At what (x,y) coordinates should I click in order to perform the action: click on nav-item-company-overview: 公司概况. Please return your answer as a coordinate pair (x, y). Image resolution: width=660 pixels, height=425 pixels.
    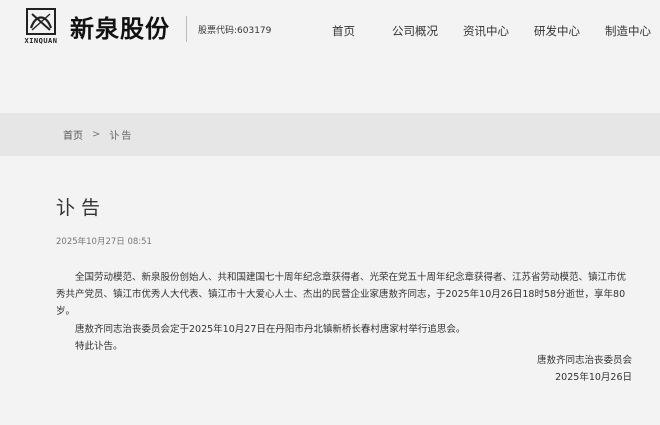
    Looking at the image, I should click on (415, 31).